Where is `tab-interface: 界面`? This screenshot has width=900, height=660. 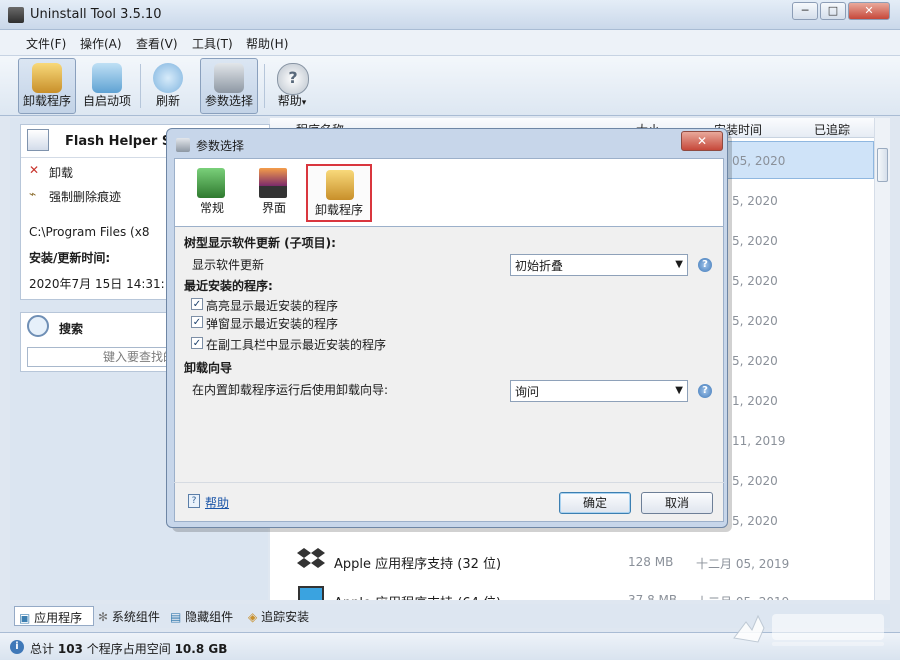 tab-interface: 界面 is located at coordinates (274, 193).